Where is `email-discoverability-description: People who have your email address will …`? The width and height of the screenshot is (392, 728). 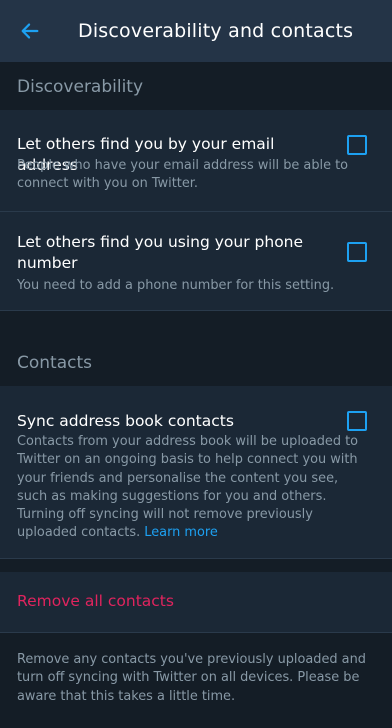 email-discoverability-description: People who have your email address will … is located at coordinates (183, 175).